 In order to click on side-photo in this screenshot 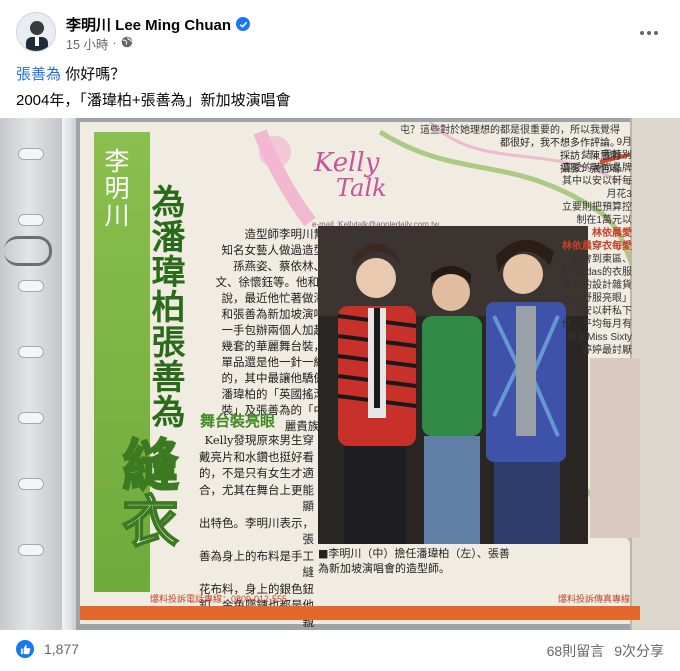, I will do `click(615, 448)`.